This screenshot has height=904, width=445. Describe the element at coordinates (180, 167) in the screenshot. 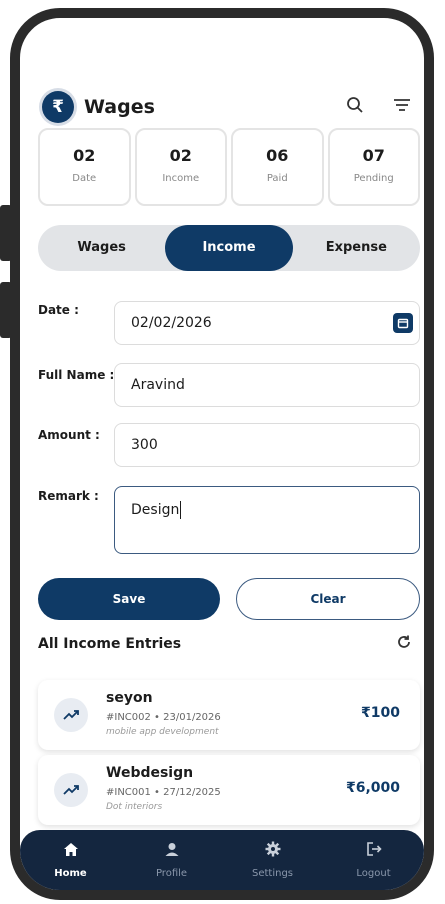

I see `stat-card-income: 02 Income` at that location.